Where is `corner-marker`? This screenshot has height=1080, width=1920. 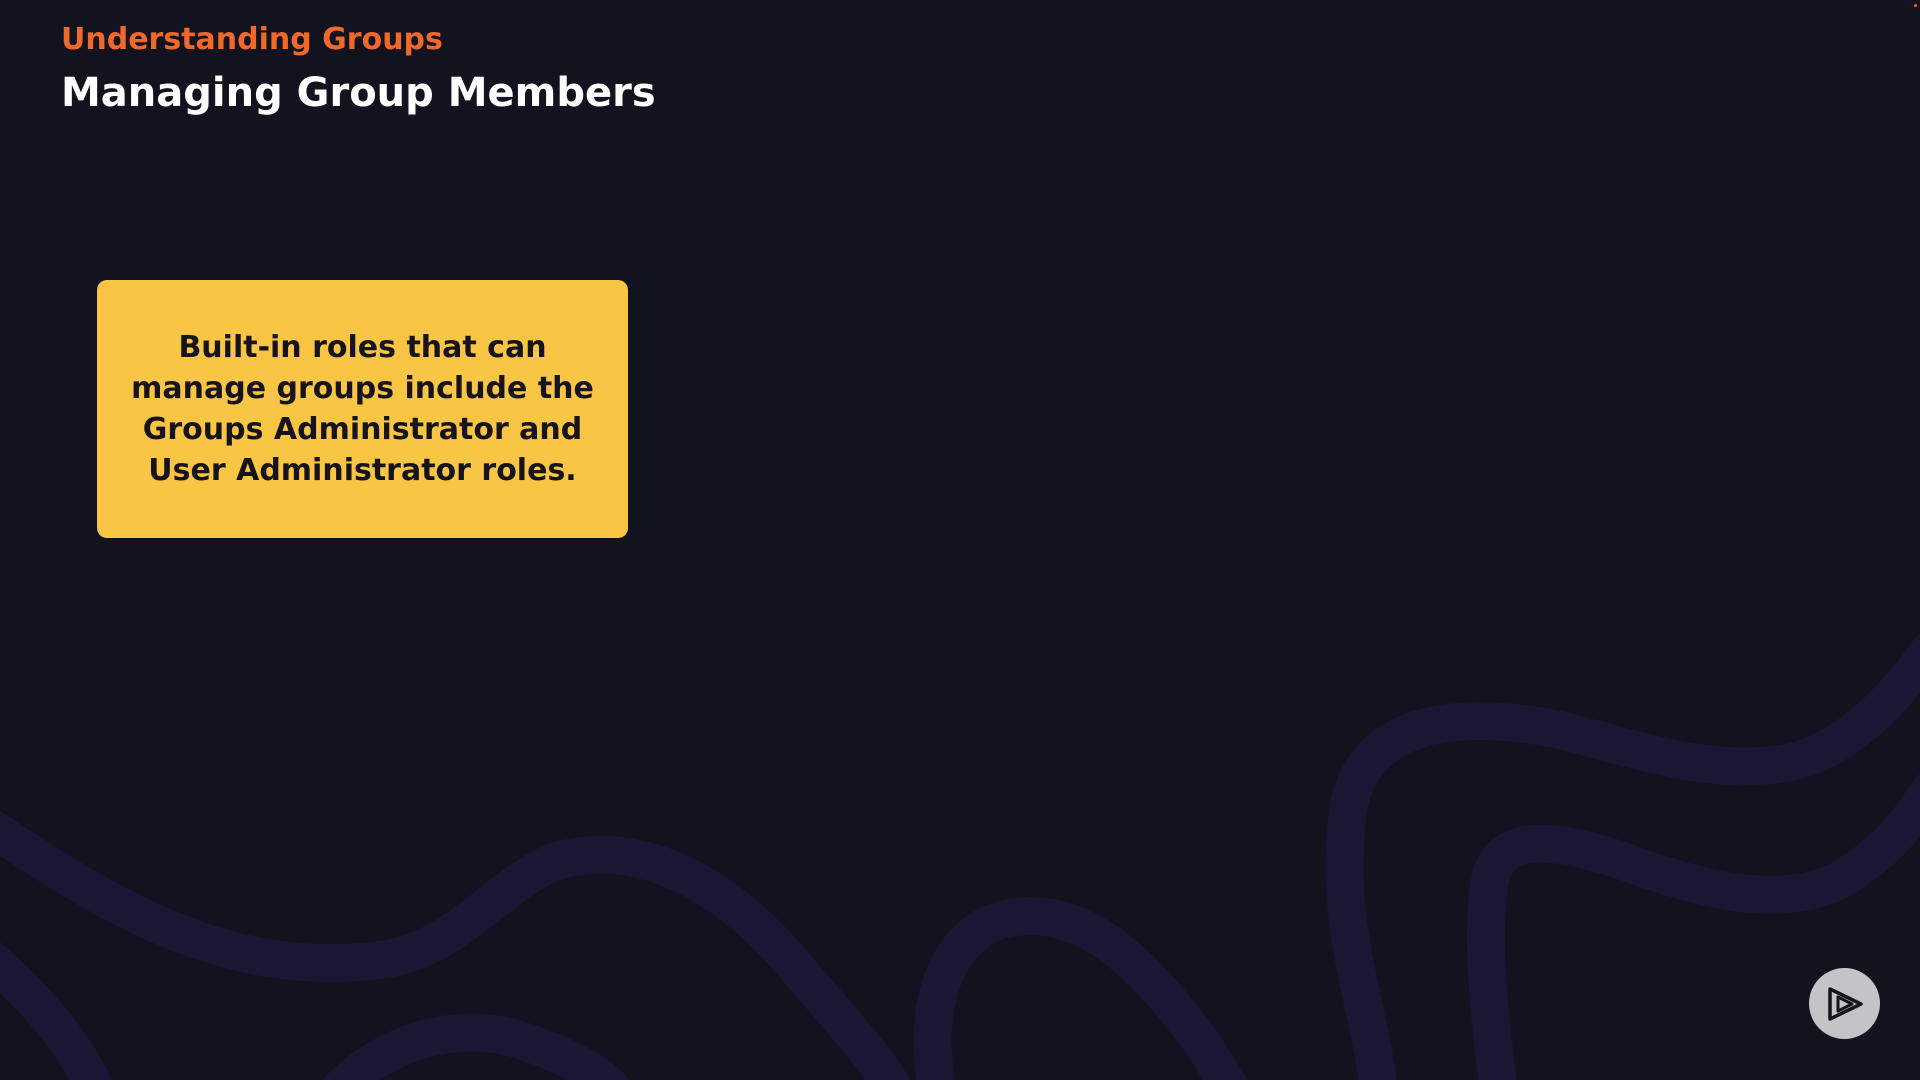
corner-marker is located at coordinates (1915, 5).